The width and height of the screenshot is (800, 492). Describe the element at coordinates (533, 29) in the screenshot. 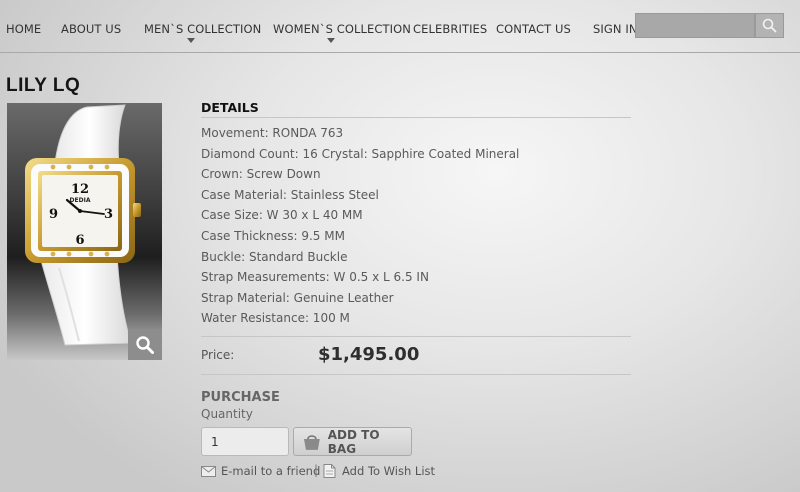

I see `nav-contact-us: CONTACT US` at that location.